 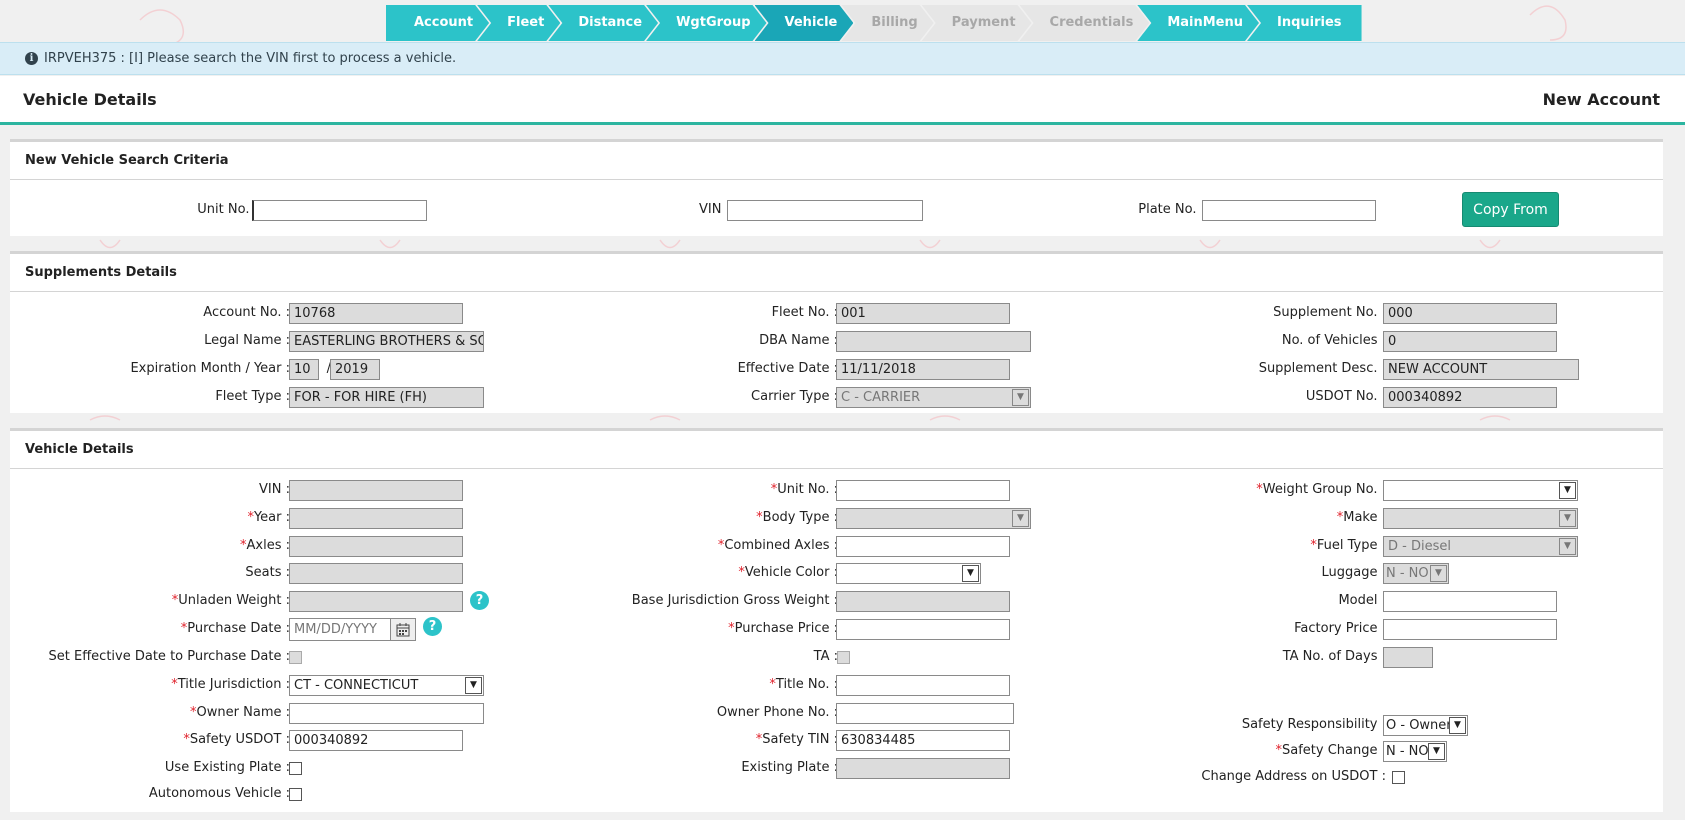 What do you see at coordinates (714, 490) in the screenshot?
I see `unit-no-label: *Unit No. :` at bounding box center [714, 490].